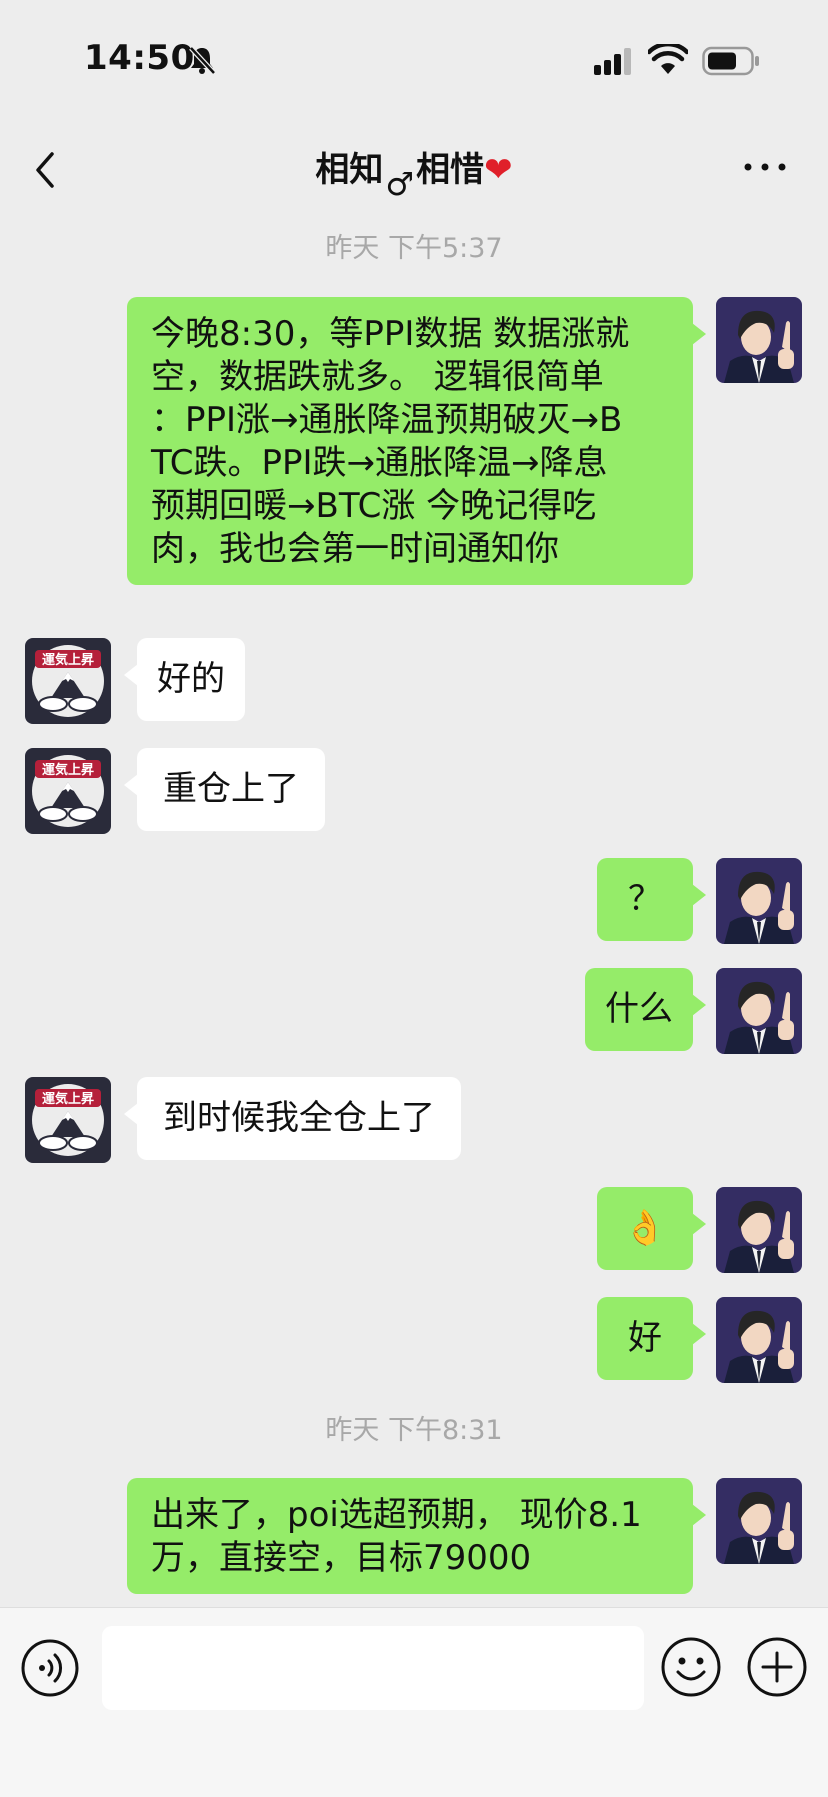 The image size is (828, 1797). Describe the element at coordinates (390, 334) in the screenshot. I see `message-line: 今晚8:30，等PPI数据 数据涨就` at that location.